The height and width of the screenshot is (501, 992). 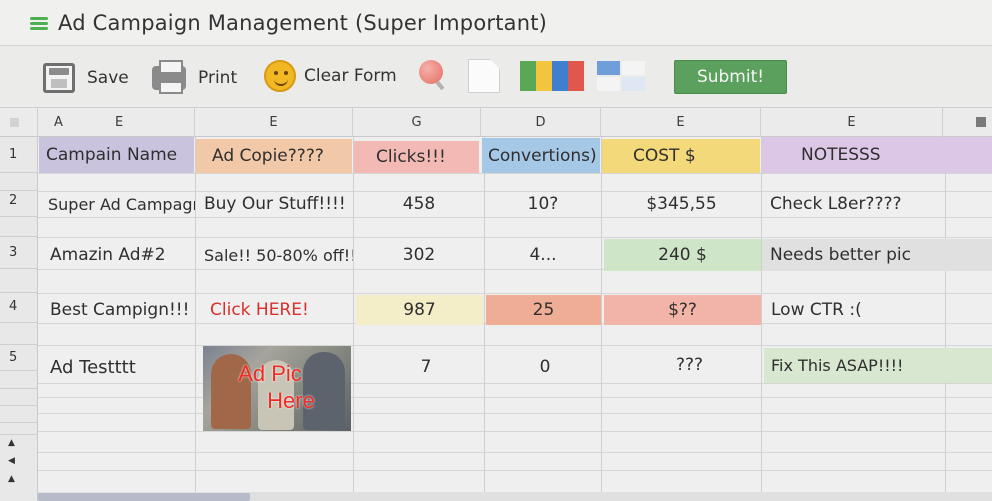 I want to click on ad-image-caption: Ad Pic Here, so click(x=277, y=387).